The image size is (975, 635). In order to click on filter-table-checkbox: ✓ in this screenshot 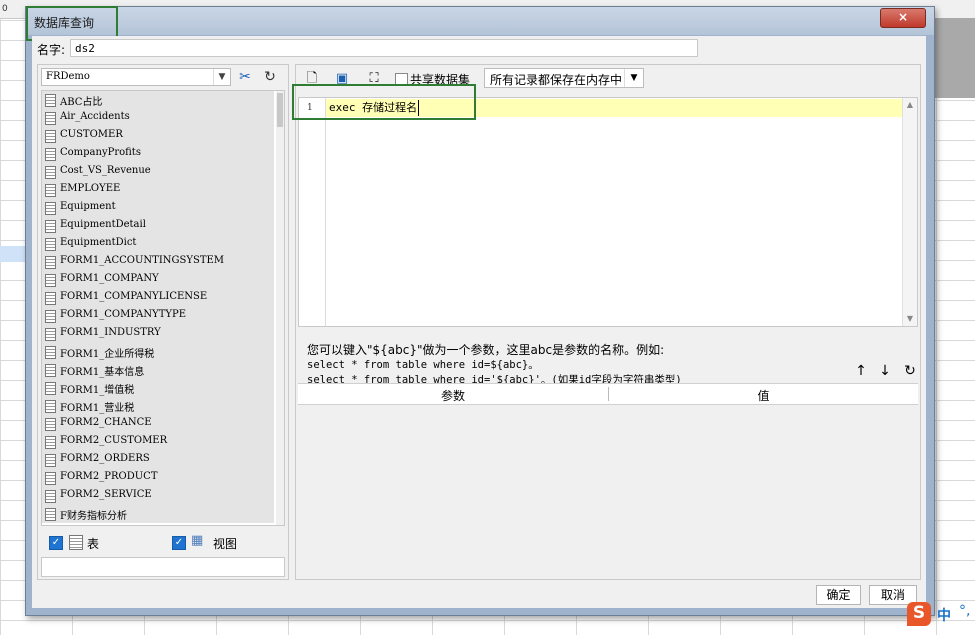, I will do `click(56, 543)`.